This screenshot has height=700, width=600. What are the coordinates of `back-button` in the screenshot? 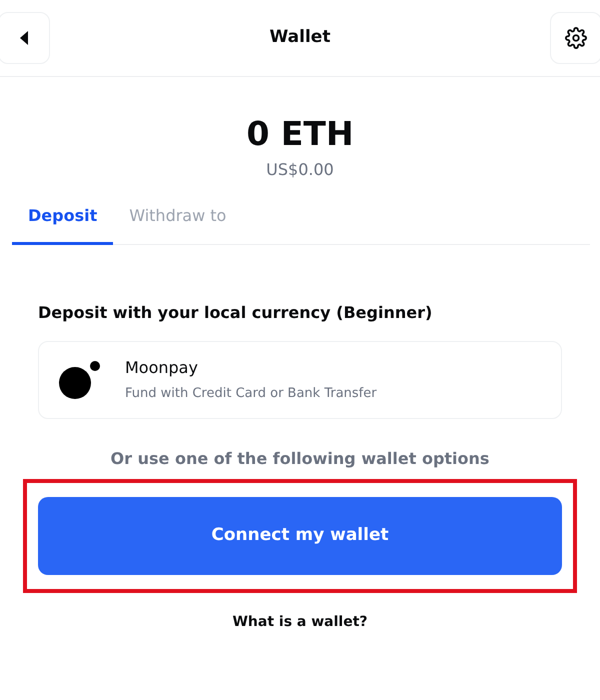 It's located at (25, 38).